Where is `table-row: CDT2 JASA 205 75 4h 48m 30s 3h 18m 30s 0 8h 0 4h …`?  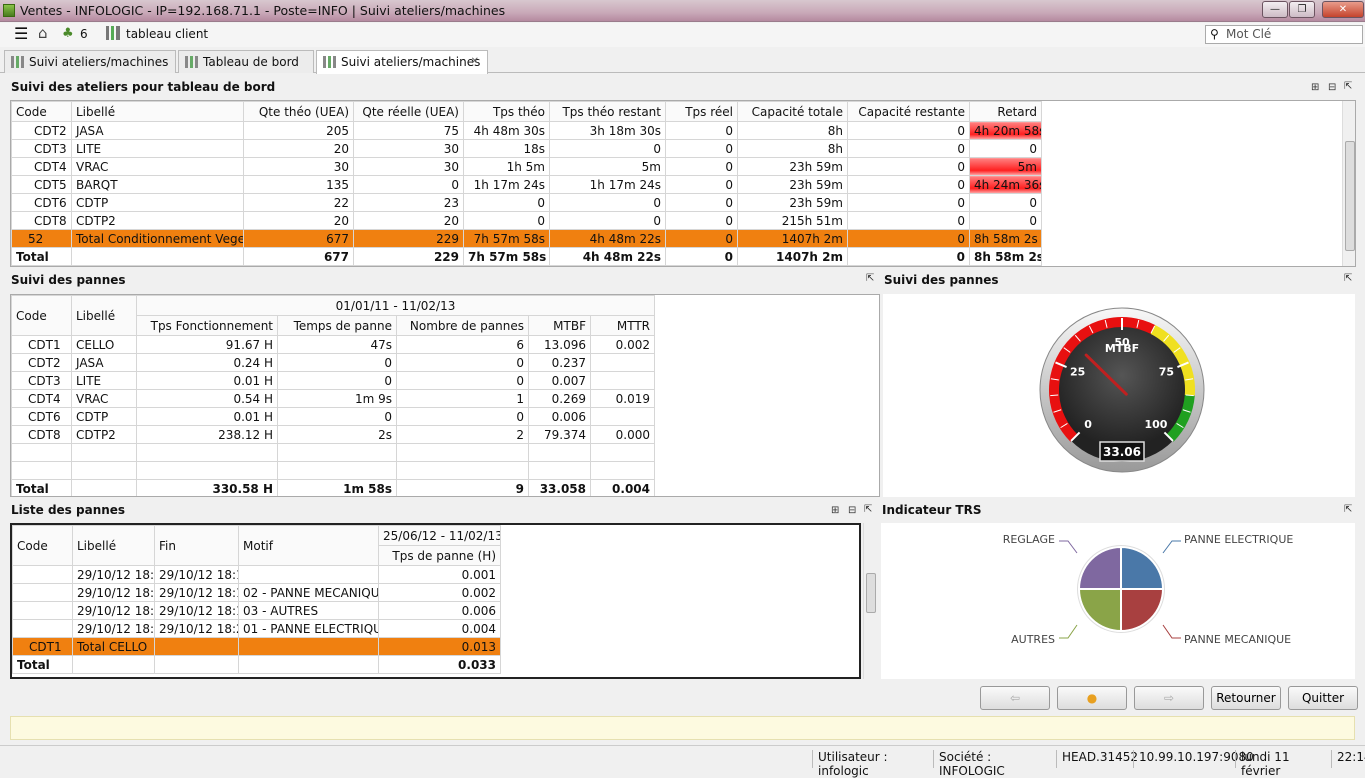
table-row: CDT2 JASA 205 75 4h 48m 30s 3h 18m 30s 0 8h 0 4h … is located at coordinates (526, 130).